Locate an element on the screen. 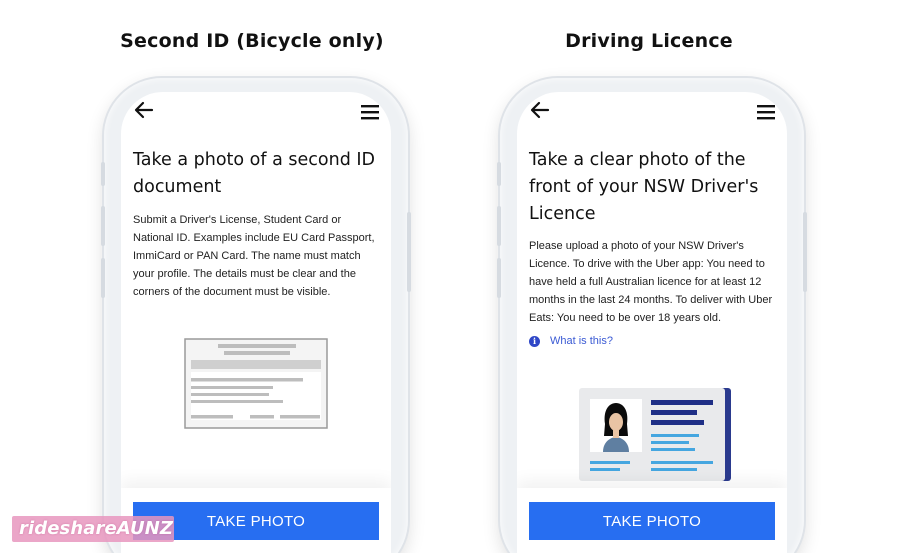 Image resolution: width=900 pixels, height=553 pixels. panel-title-driving-licence: Driving Licence is located at coordinates (649, 41).